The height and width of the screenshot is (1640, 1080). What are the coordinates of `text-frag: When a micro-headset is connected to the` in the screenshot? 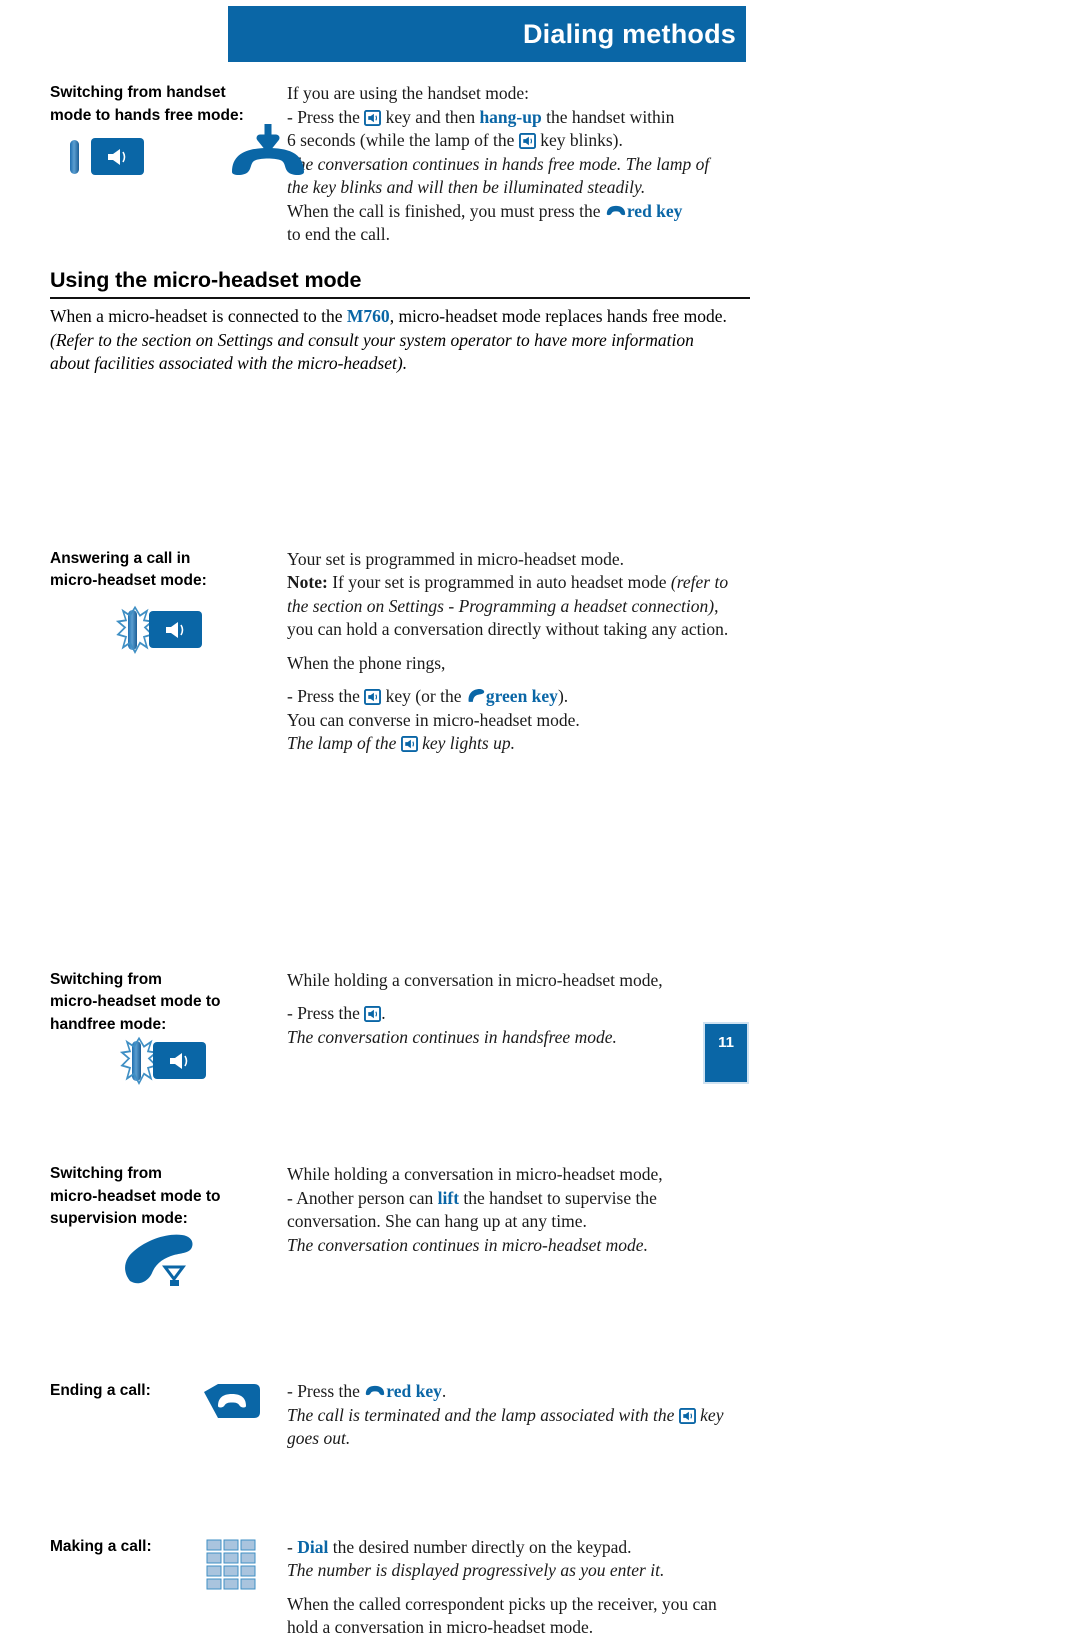 It's located at (198, 316).